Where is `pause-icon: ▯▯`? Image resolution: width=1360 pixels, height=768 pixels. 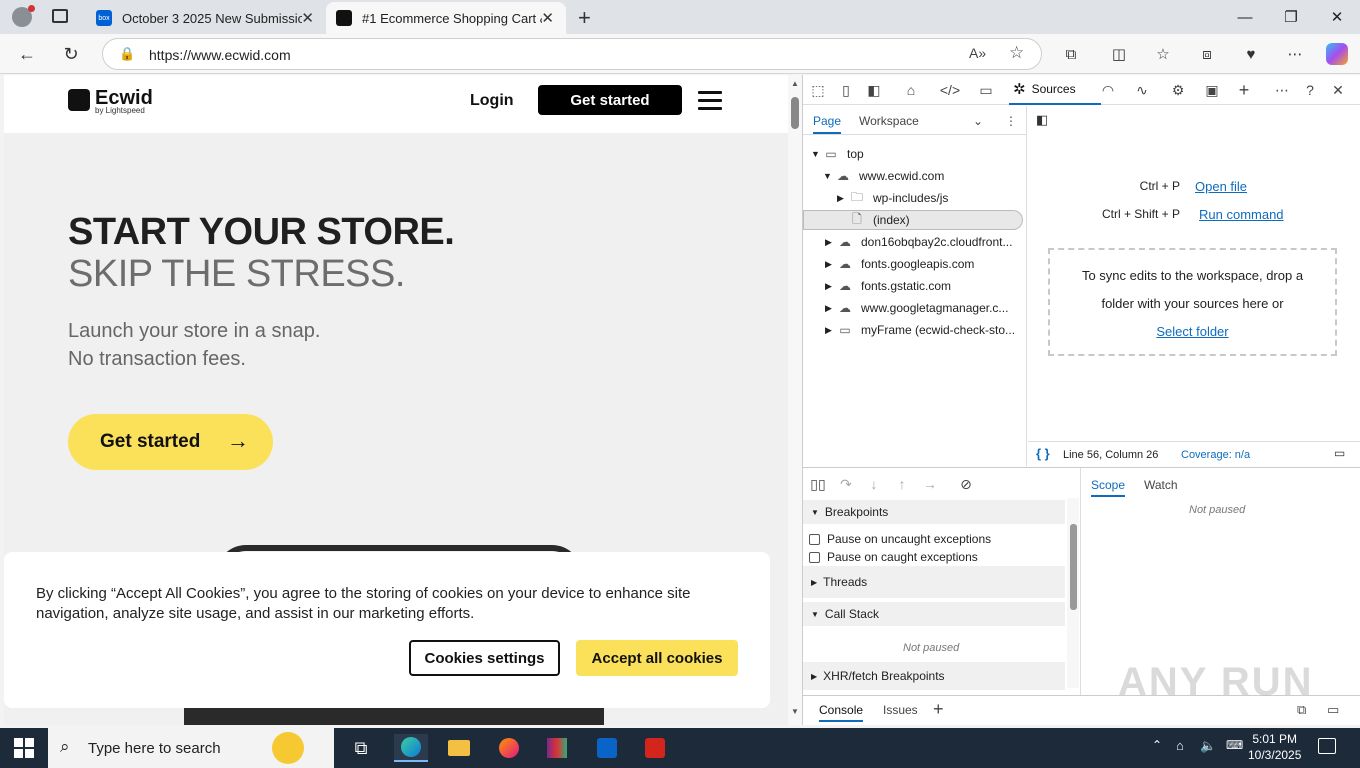 pause-icon: ▯▯ is located at coordinates (818, 484).